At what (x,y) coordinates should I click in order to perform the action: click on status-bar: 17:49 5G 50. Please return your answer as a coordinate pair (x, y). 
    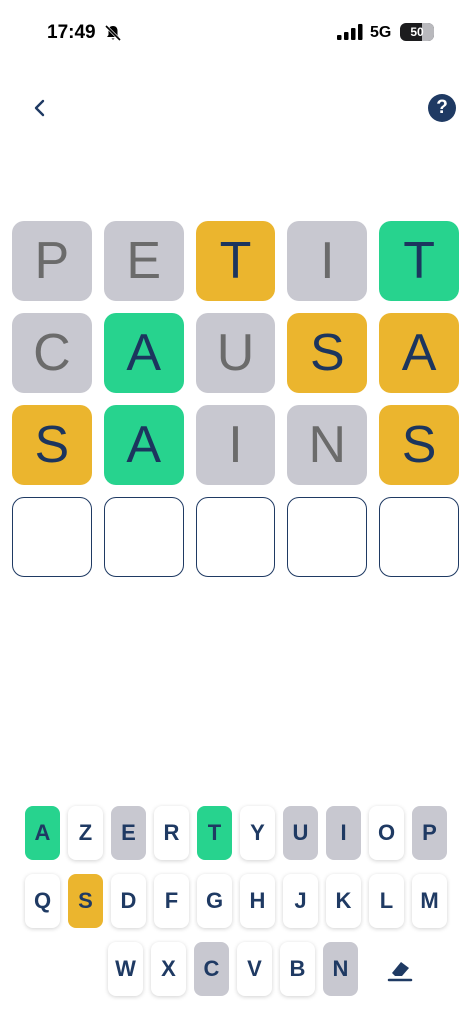
    Looking at the image, I should click on (235, 32).